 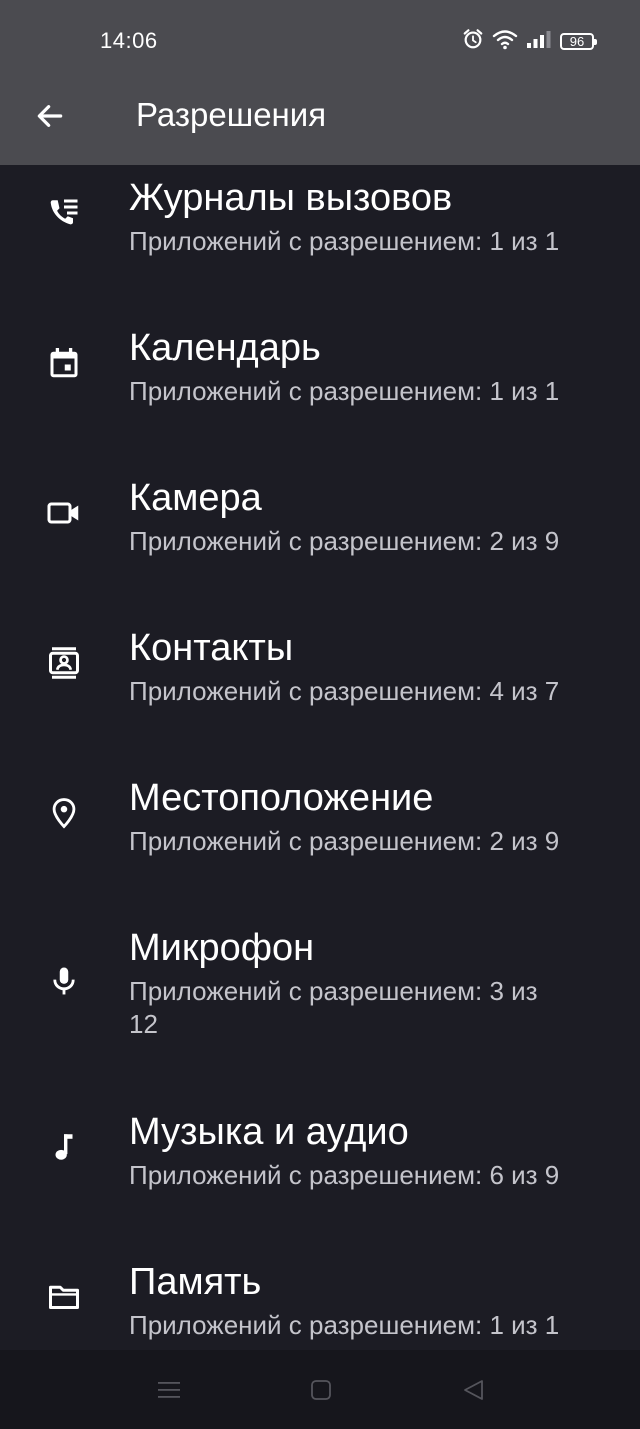 I want to click on back-button, so click(x=50, y=116).